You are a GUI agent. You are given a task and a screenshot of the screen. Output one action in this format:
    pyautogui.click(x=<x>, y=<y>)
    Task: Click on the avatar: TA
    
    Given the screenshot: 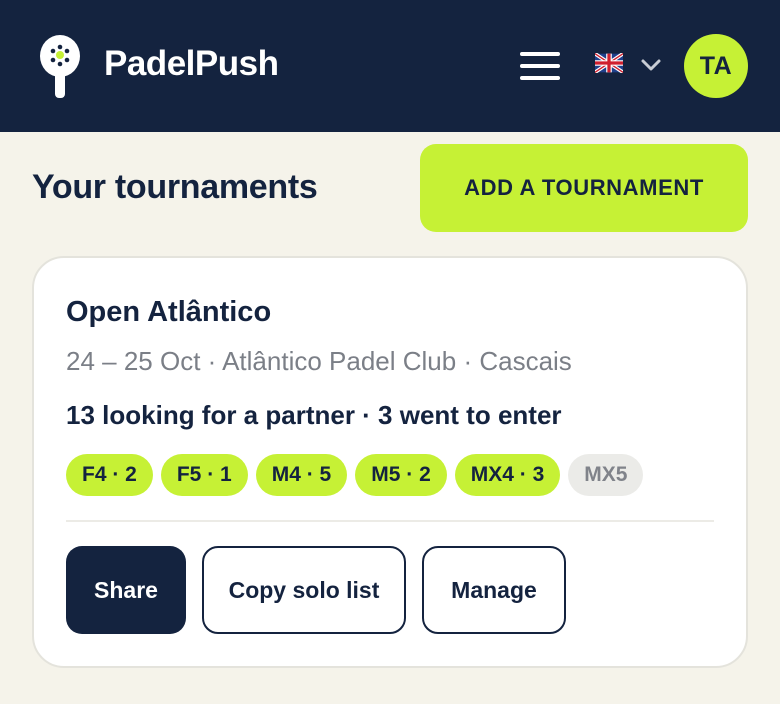 What is the action you would take?
    pyautogui.click(x=716, y=66)
    